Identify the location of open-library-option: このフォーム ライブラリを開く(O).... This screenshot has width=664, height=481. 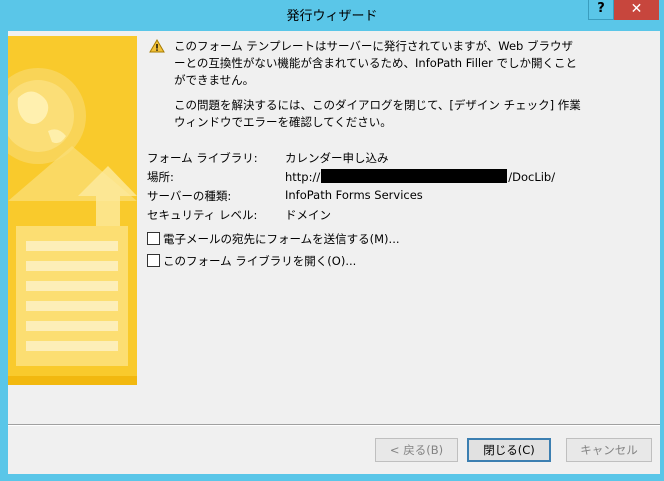
(251, 261).